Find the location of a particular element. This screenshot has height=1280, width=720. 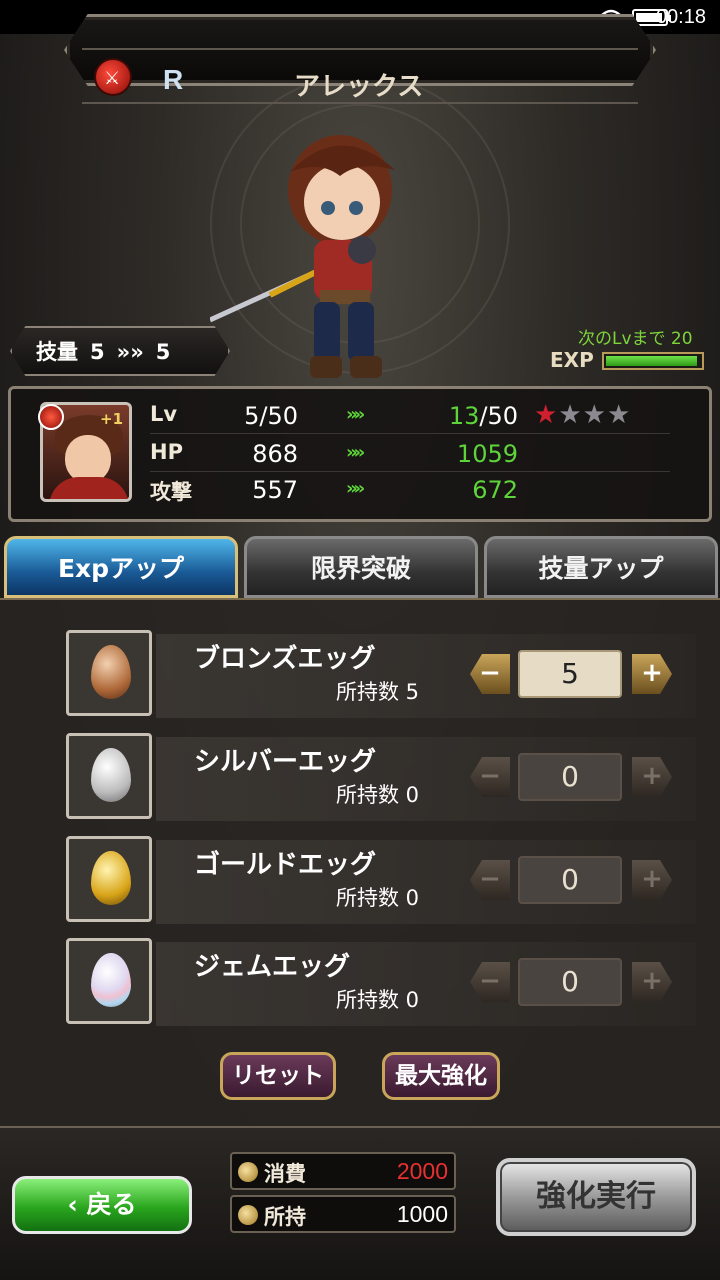

stat-next: 1059 is located at coordinates (464, 454).